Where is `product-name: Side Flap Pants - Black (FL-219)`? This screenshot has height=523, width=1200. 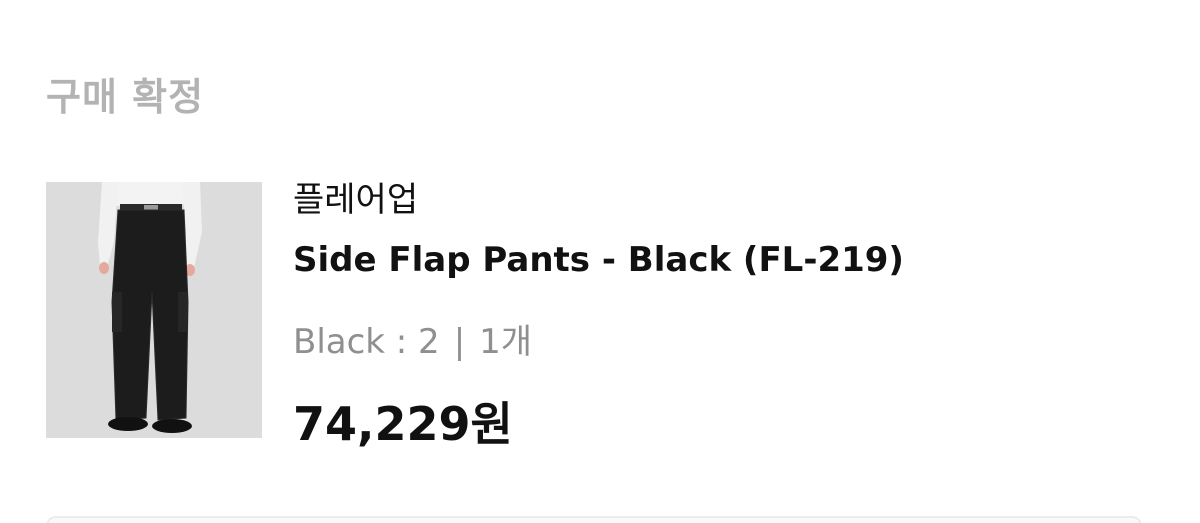
product-name: Side Flap Pants - Black (FL-219) is located at coordinates (598, 260).